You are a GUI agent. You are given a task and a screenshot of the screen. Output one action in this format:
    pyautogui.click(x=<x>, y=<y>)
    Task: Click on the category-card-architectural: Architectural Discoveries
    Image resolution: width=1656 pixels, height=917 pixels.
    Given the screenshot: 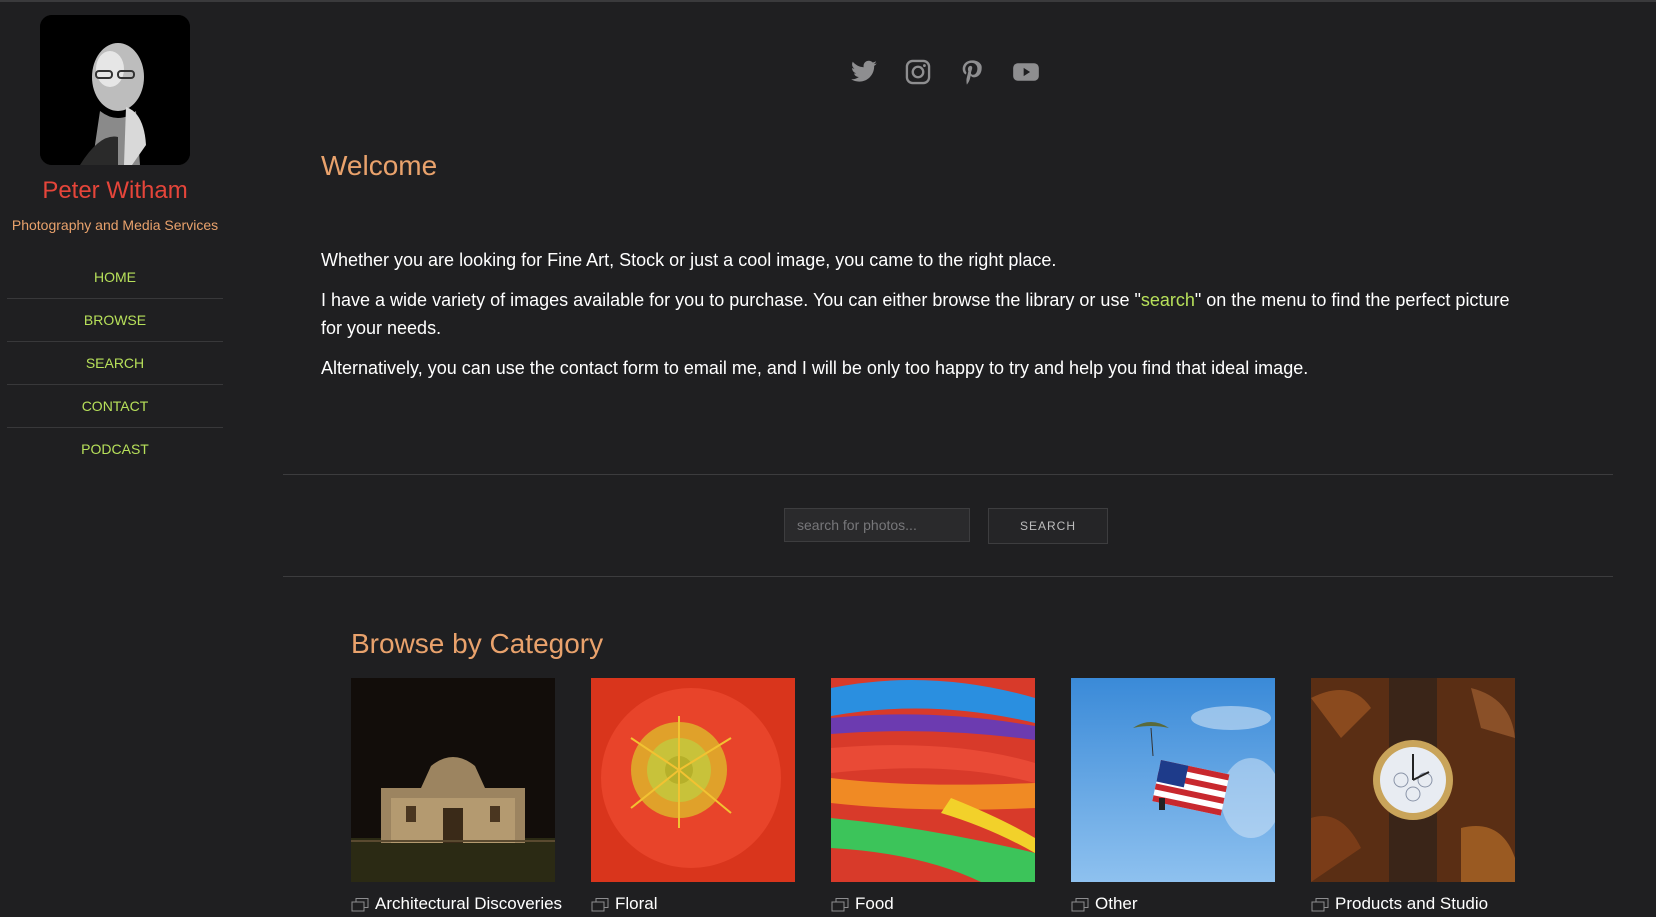 What is the action you would take?
    pyautogui.click(x=456, y=796)
    